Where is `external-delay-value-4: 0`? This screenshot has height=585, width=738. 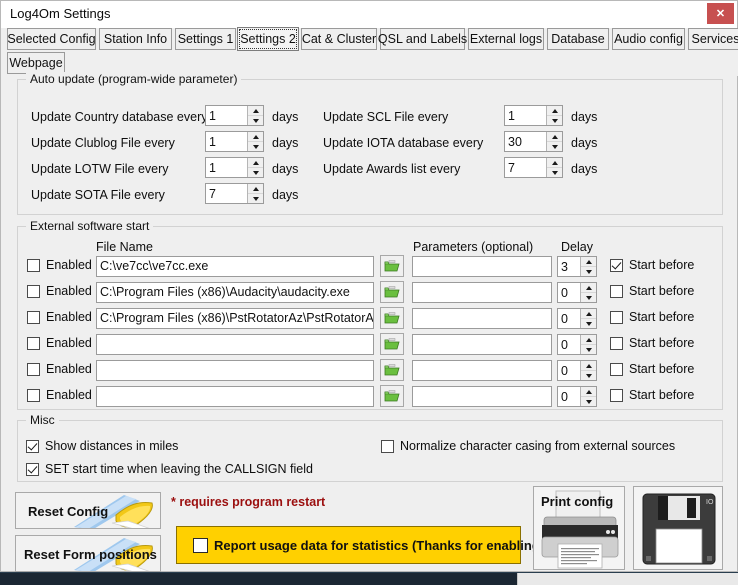
external-delay-value-4: 0 is located at coordinates (569, 344).